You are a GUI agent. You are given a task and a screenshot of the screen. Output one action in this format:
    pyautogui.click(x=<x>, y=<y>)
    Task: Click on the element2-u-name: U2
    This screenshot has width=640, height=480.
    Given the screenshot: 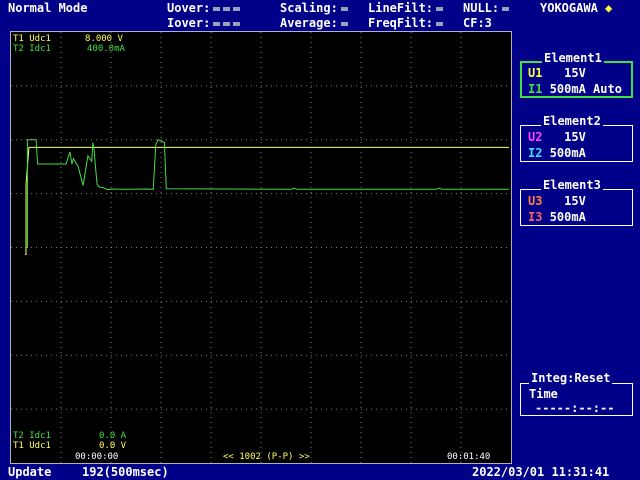 What is the action you would take?
    pyautogui.click(x=535, y=137)
    